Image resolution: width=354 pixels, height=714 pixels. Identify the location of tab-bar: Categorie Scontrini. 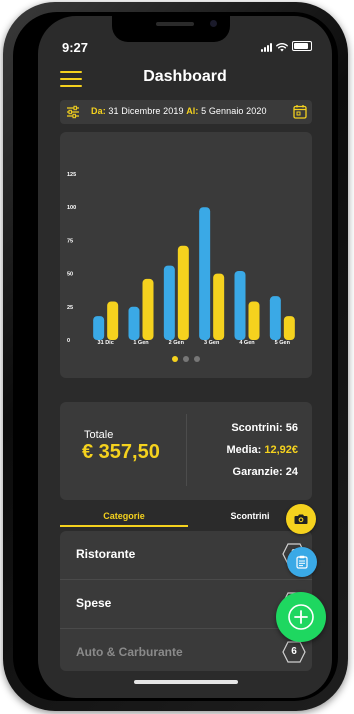
(186, 518).